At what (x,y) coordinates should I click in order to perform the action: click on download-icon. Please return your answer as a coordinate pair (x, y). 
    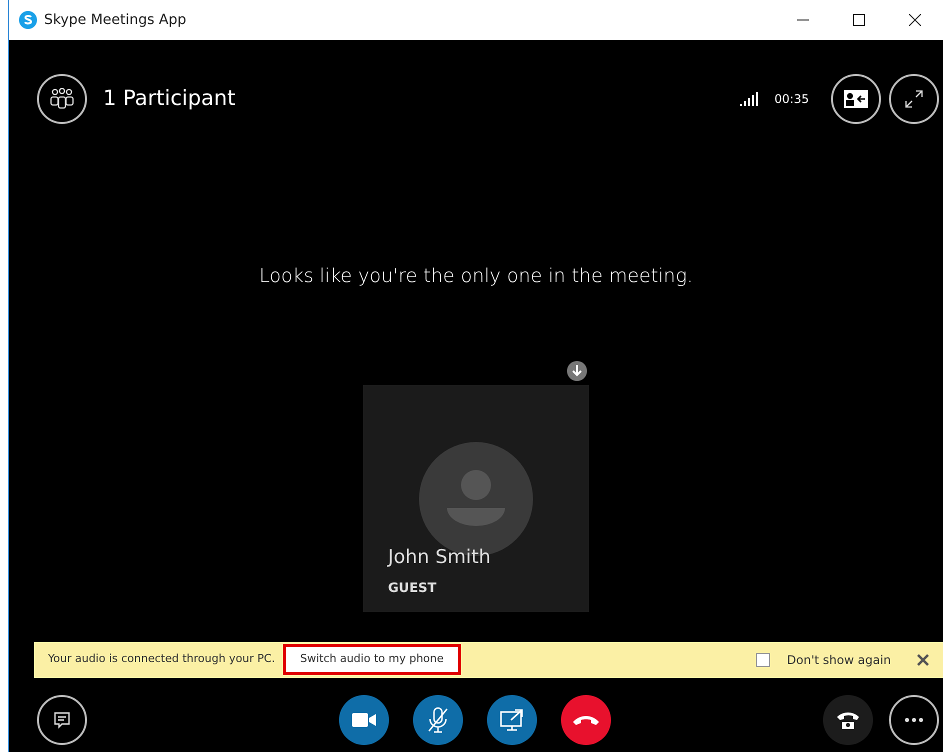
    Looking at the image, I should click on (577, 370).